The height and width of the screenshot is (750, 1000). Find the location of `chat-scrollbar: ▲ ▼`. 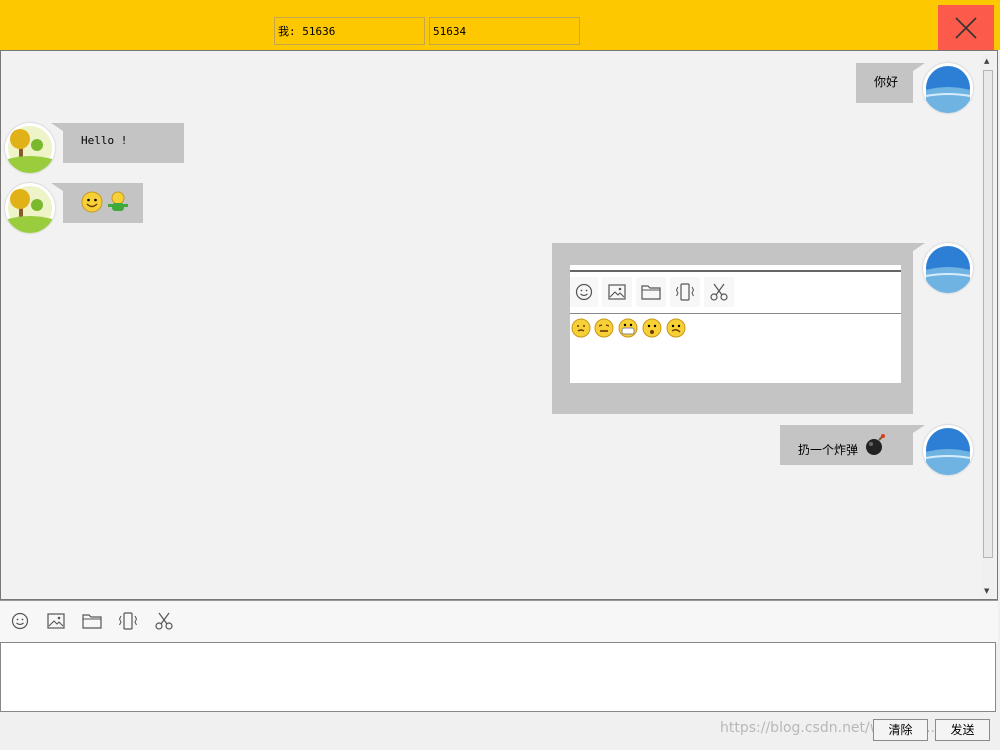

chat-scrollbar: ▲ ▼ is located at coordinates (988, 326).